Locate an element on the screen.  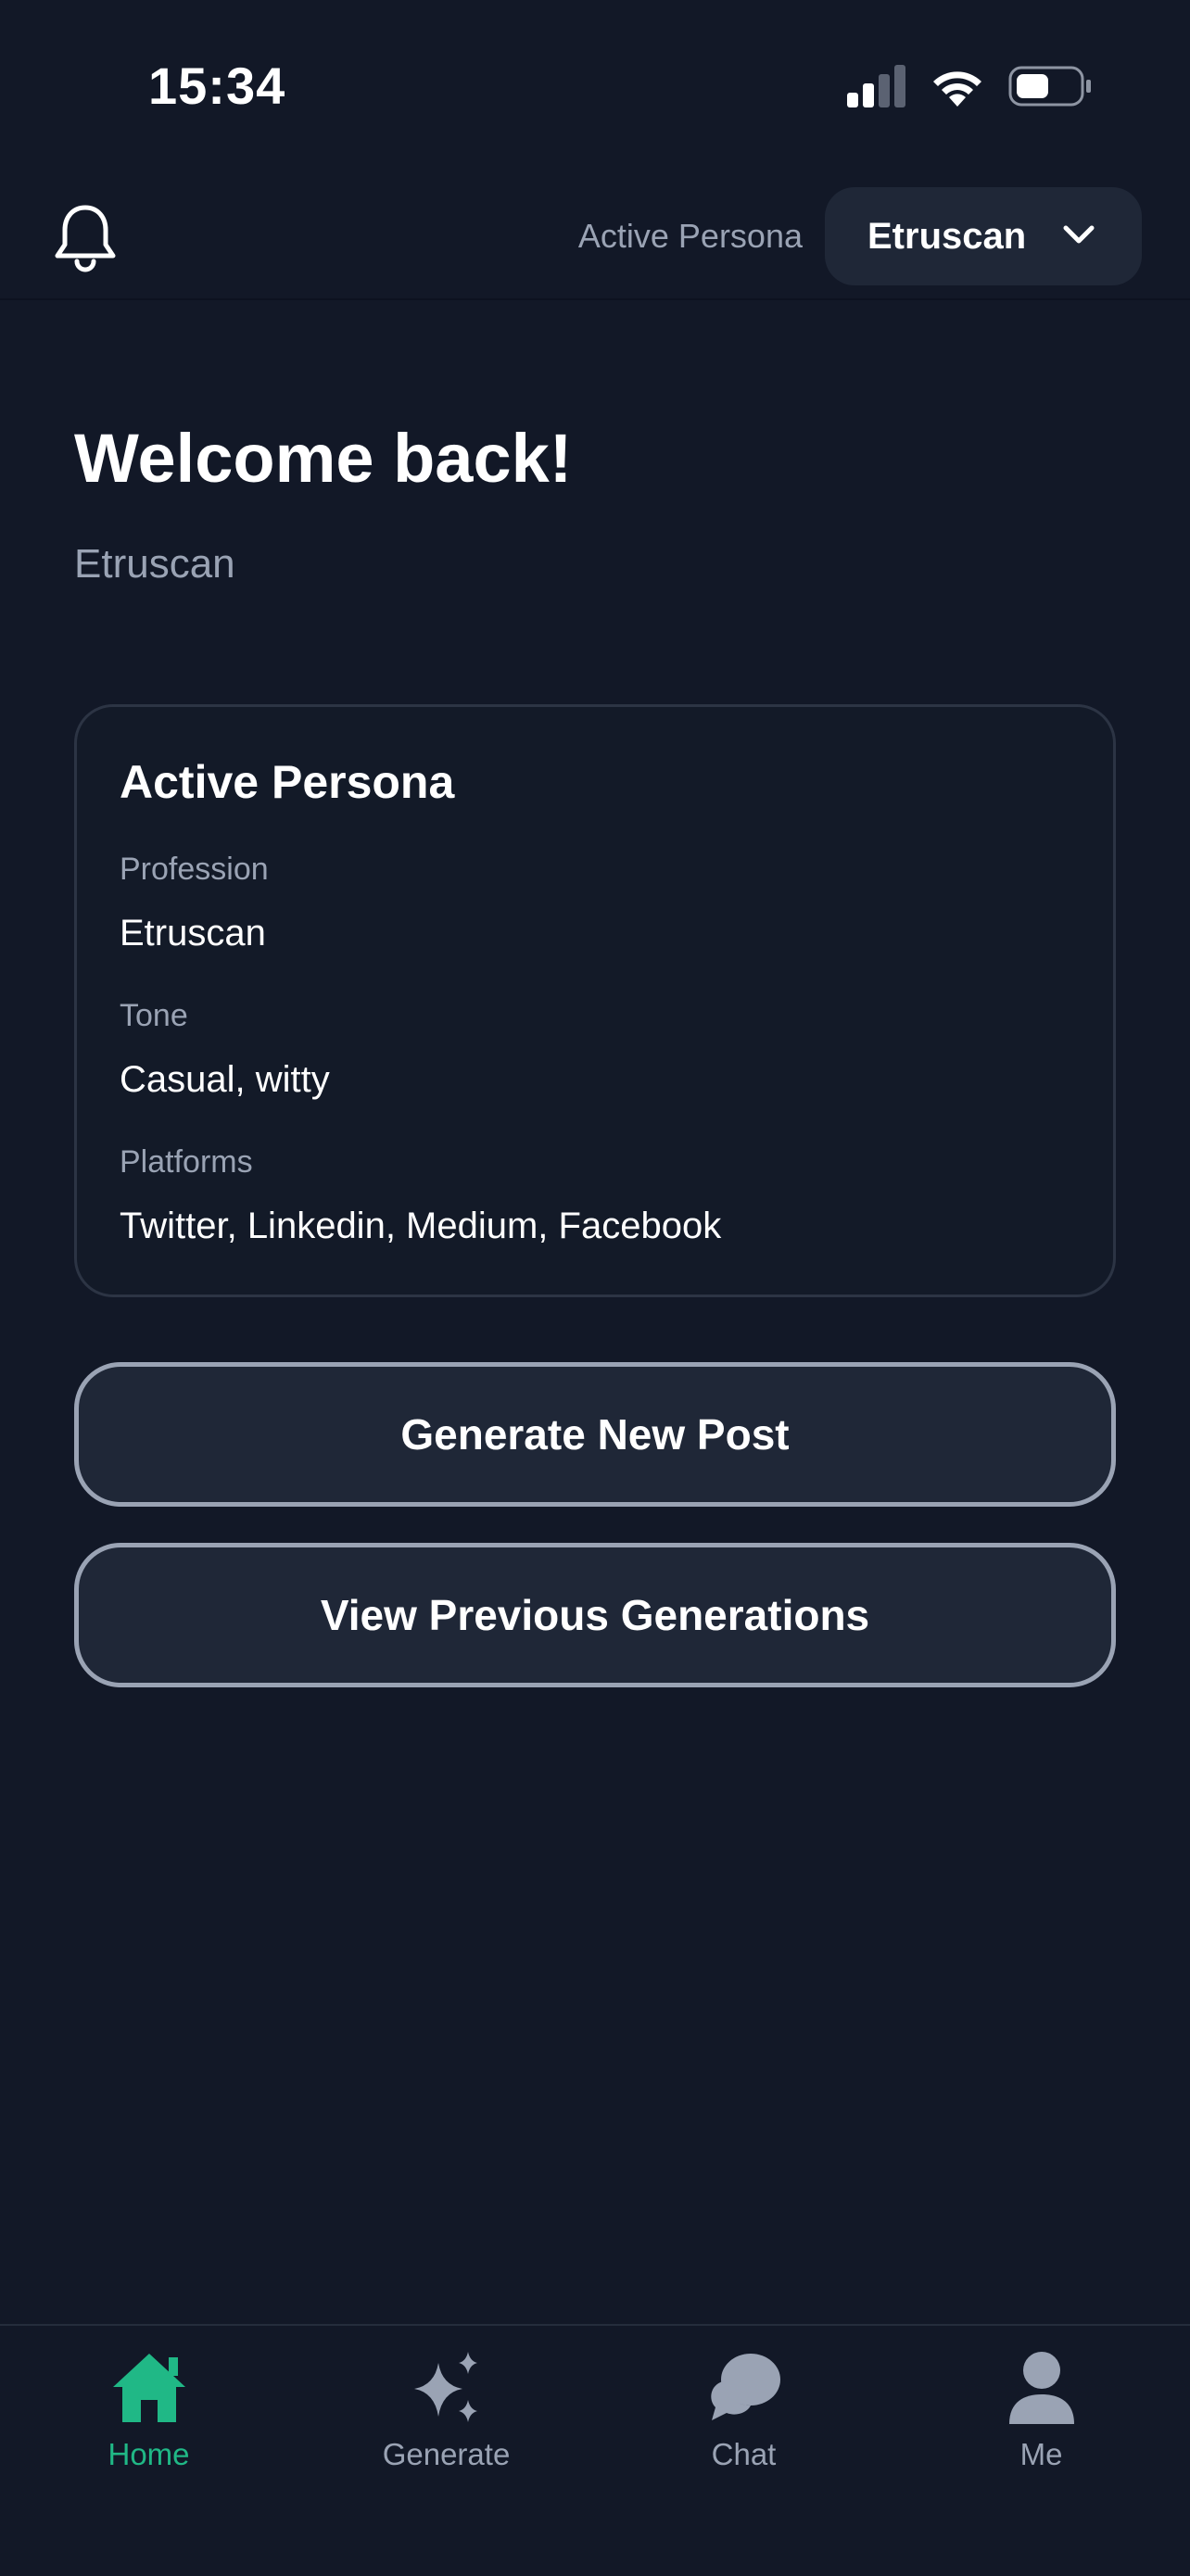
bottom-tab-bar: Home Generate Chat Me is located at coordinates (595, 2450).